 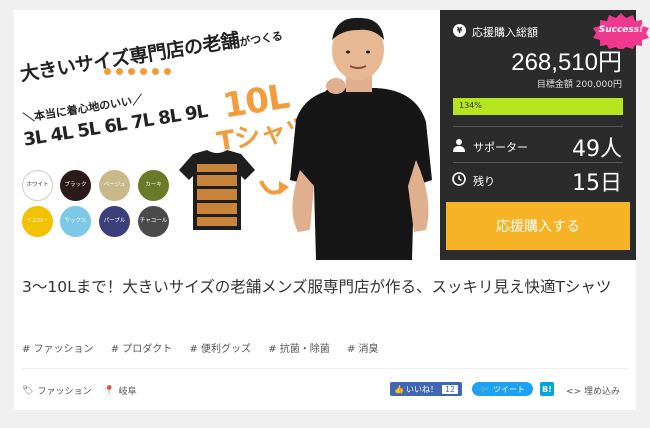 I want to click on color-swatch: イエロー, so click(x=37, y=221).